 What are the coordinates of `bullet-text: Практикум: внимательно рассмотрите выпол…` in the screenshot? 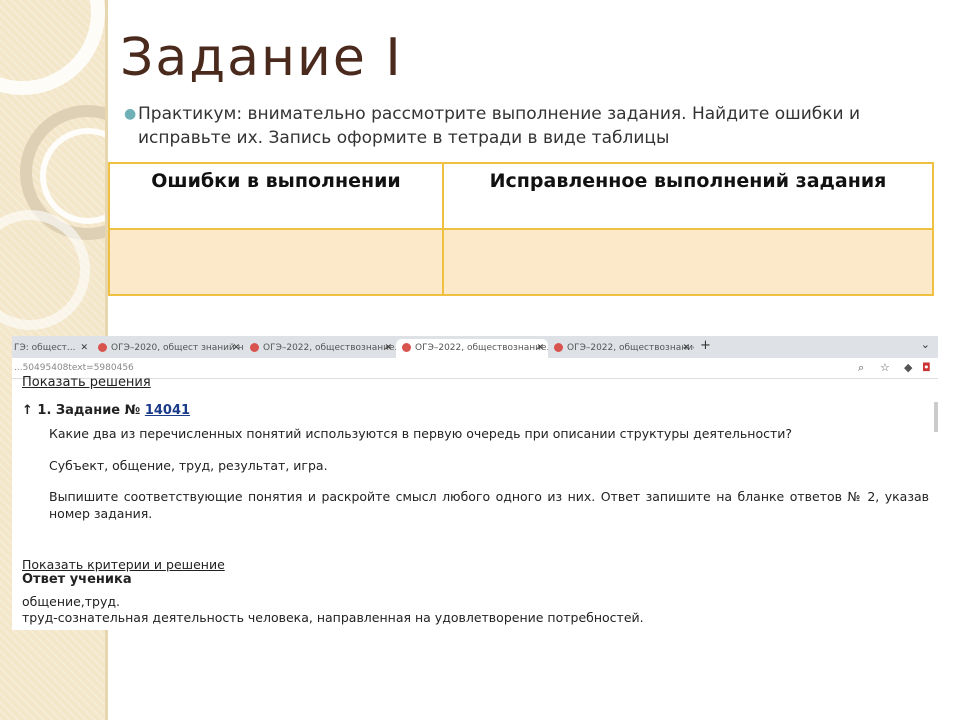 It's located at (499, 126).